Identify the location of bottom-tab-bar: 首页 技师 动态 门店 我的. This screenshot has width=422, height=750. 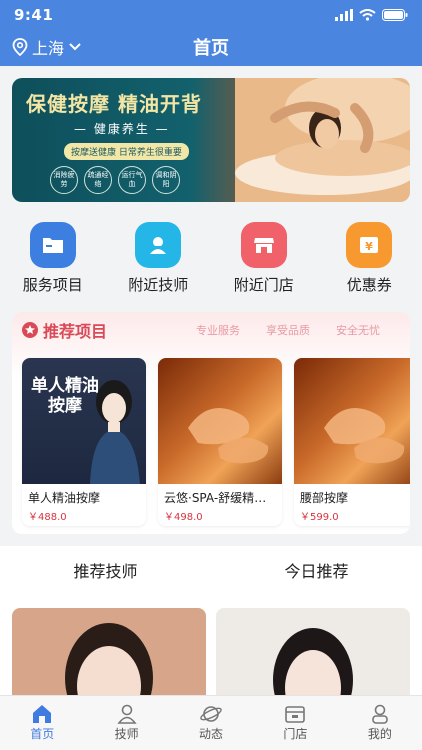
(211, 722).